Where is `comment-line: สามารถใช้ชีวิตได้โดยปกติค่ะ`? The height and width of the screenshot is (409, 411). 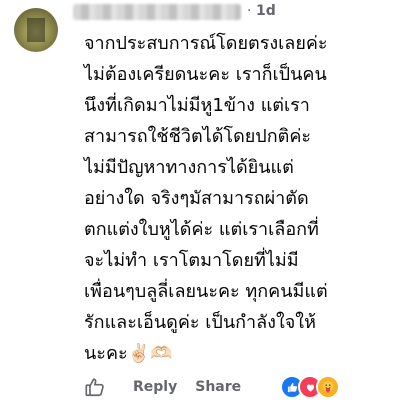 comment-line: สามารถใช้ชีวิตได้โดยปกติค่ะ is located at coordinates (198, 136).